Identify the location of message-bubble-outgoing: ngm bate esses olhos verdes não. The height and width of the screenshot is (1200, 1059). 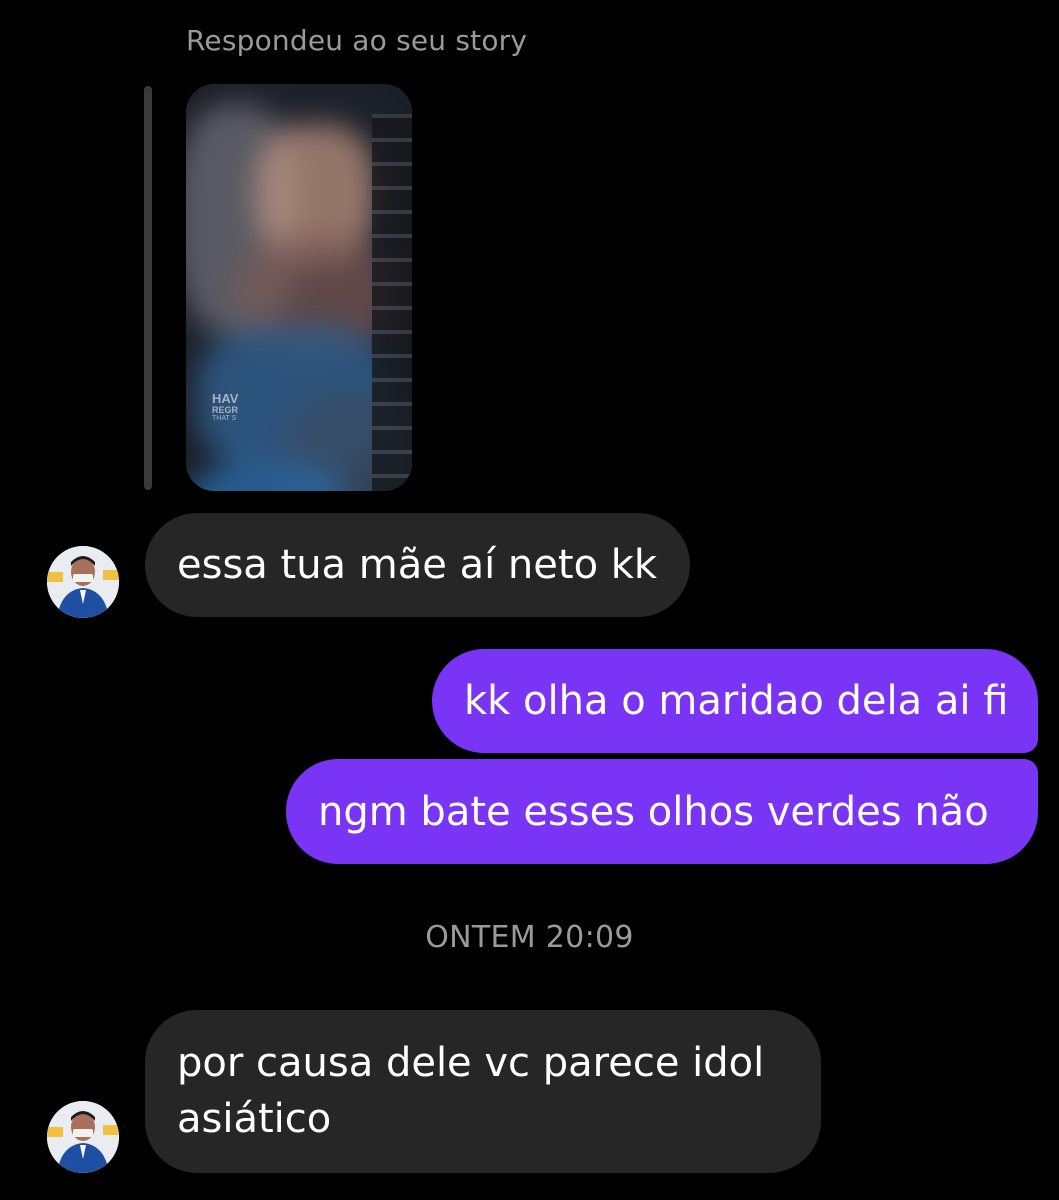
(662, 811).